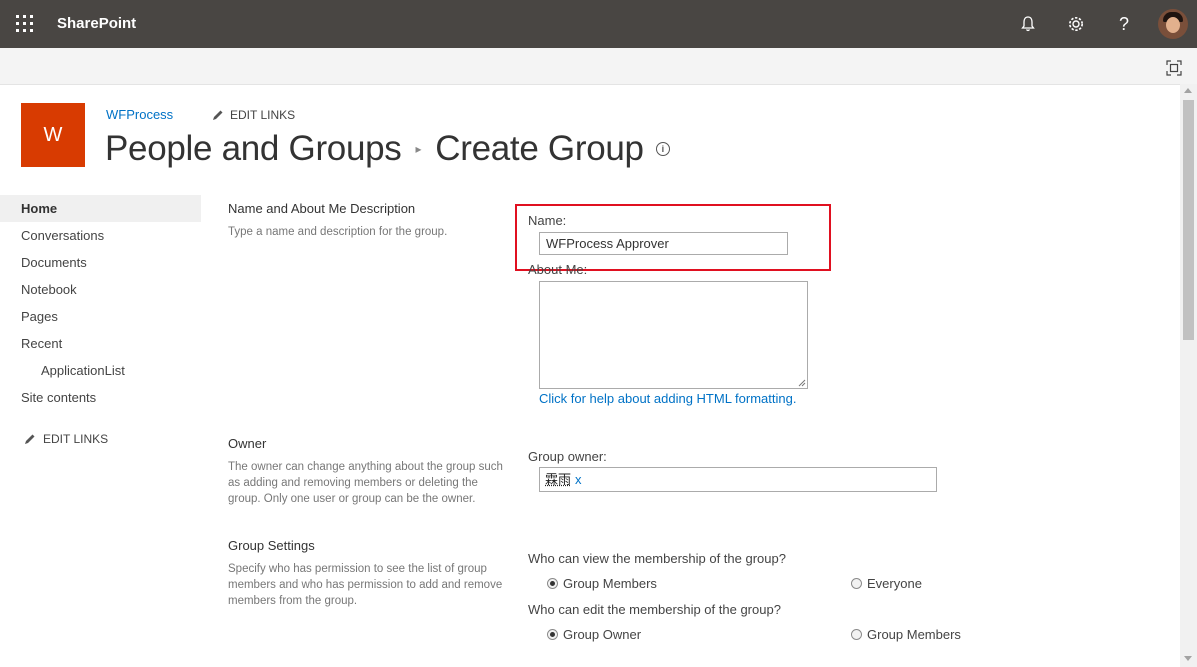  I want to click on scroll-down-icon, so click(1188, 658).